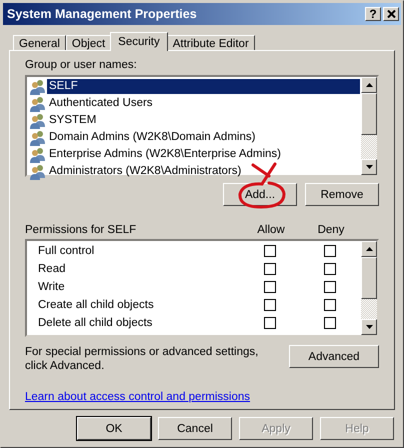  Describe the element at coordinates (52, 269) in the screenshot. I see `permission-name: Read` at that location.